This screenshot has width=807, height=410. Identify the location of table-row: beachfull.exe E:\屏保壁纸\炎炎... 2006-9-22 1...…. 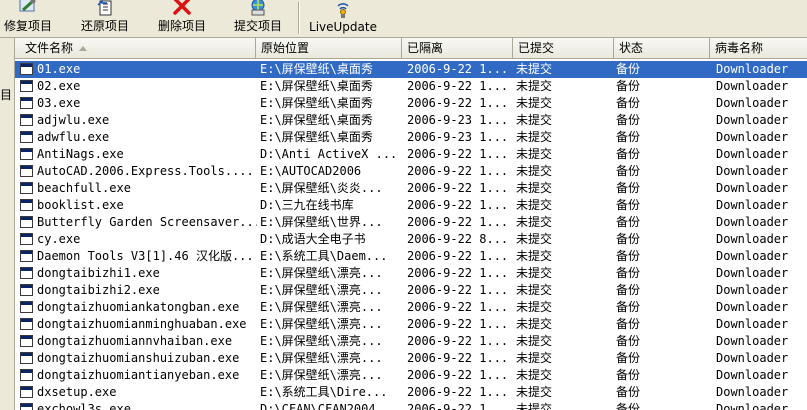
(411, 188).